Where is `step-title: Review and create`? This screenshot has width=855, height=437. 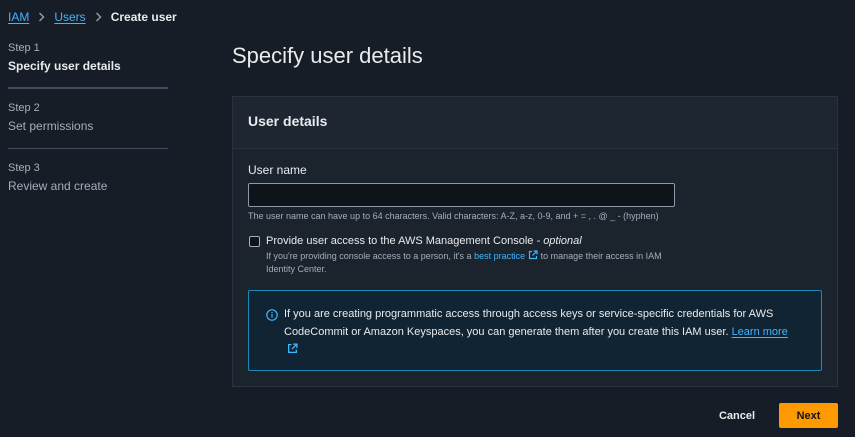
step-title: Review and create is located at coordinates (58, 186).